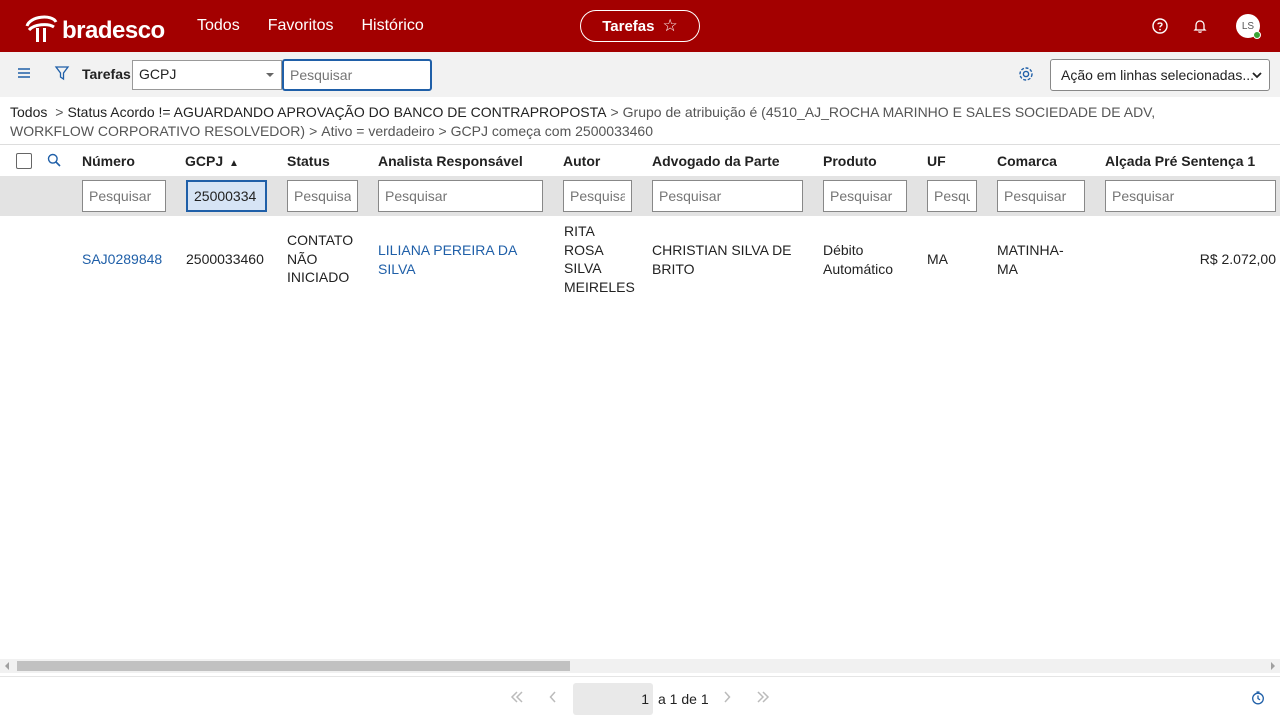 Image resolution: width=1280 pixels, height=720 pixels. What do you see at coordinates (393, 26) in the screenshot?
I see `nav-historico: Histórico` at bounding box center [393, 26].